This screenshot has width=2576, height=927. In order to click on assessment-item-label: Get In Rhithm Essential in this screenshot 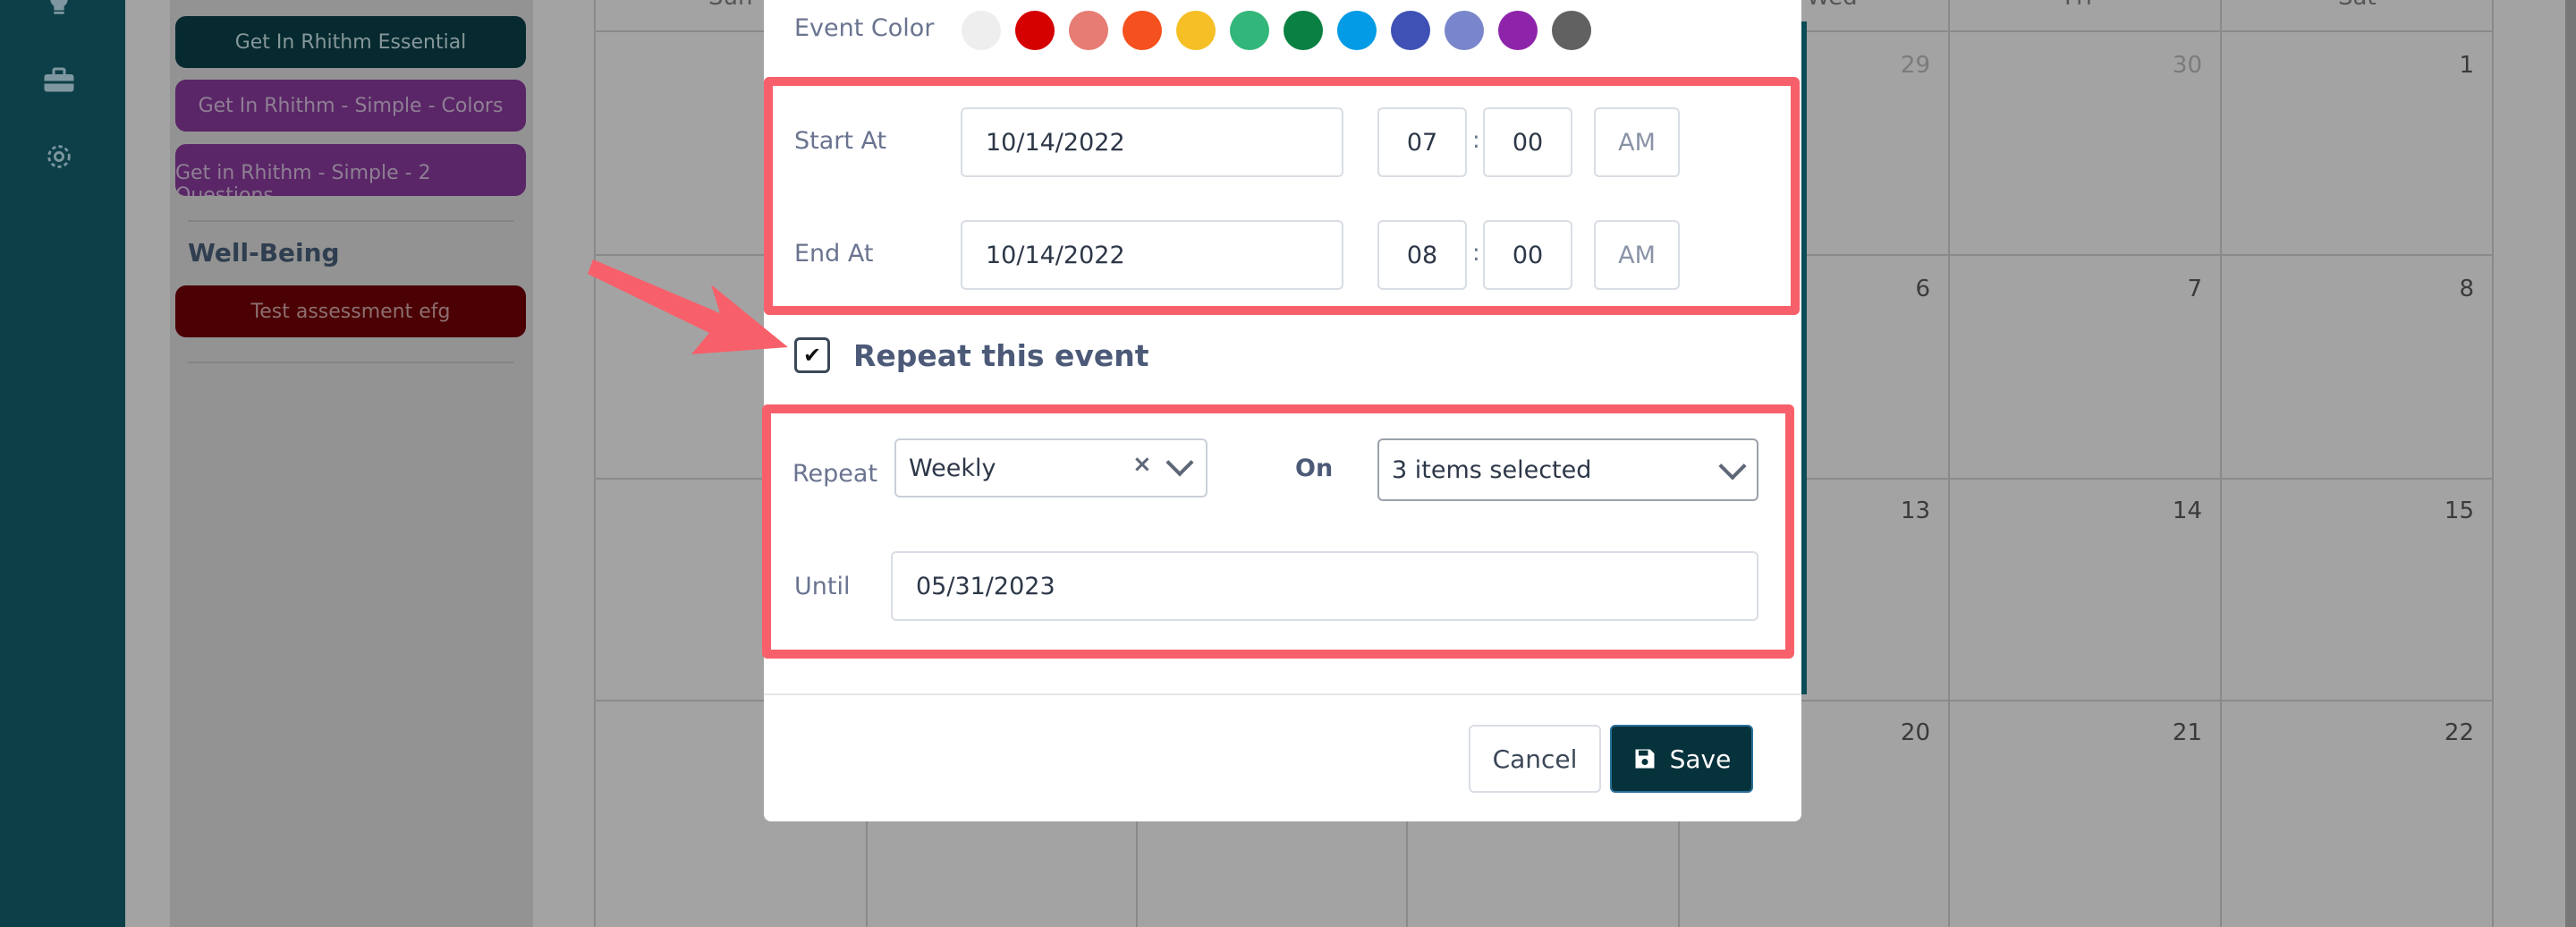, I will do `click(350, 42)`.